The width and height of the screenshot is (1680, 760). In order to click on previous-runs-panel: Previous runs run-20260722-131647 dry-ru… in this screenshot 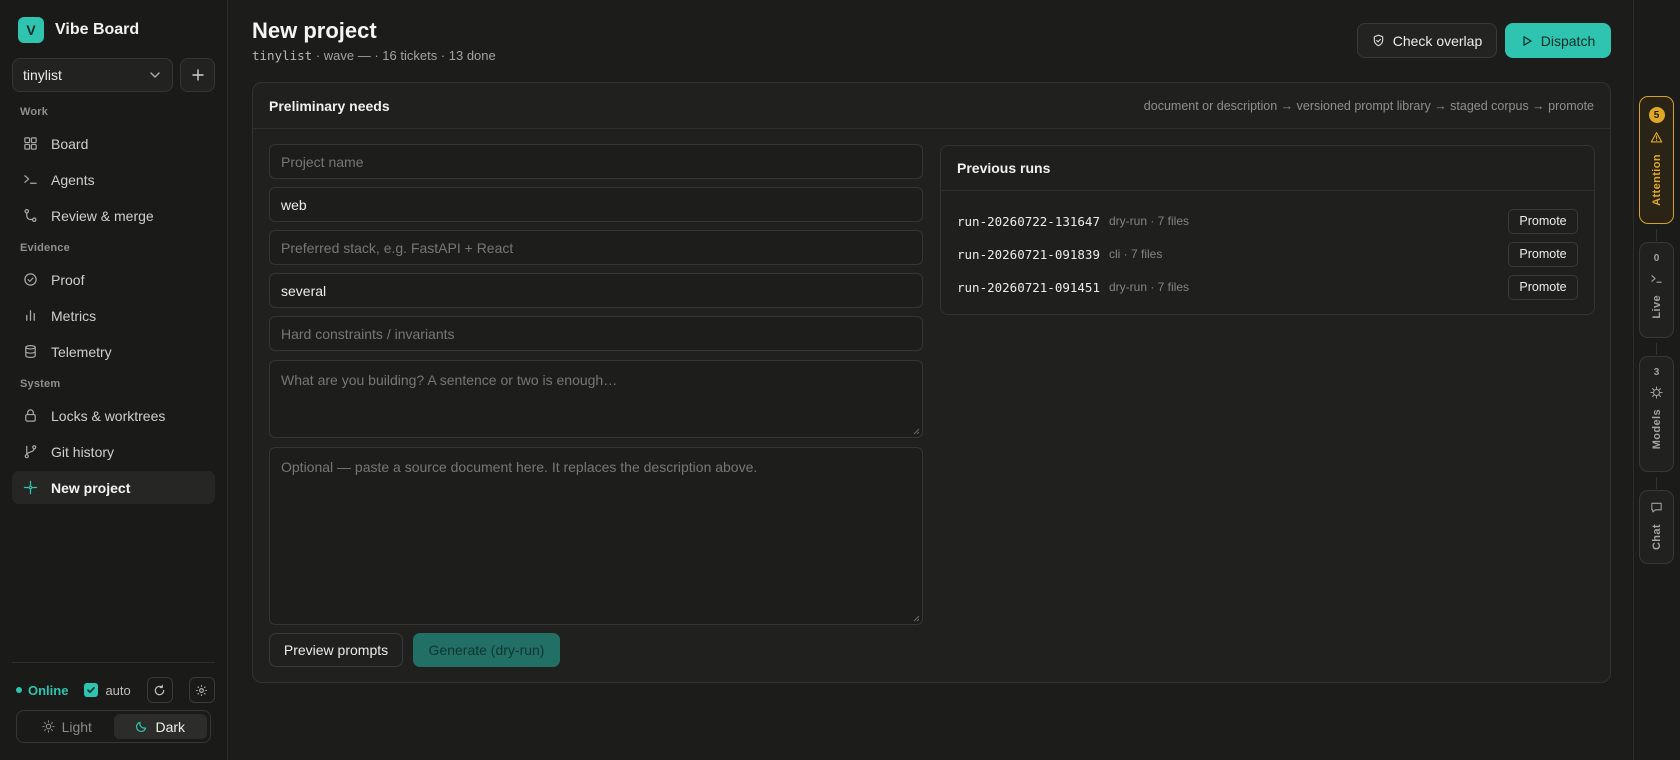, I will do `click(1267, 230)`.